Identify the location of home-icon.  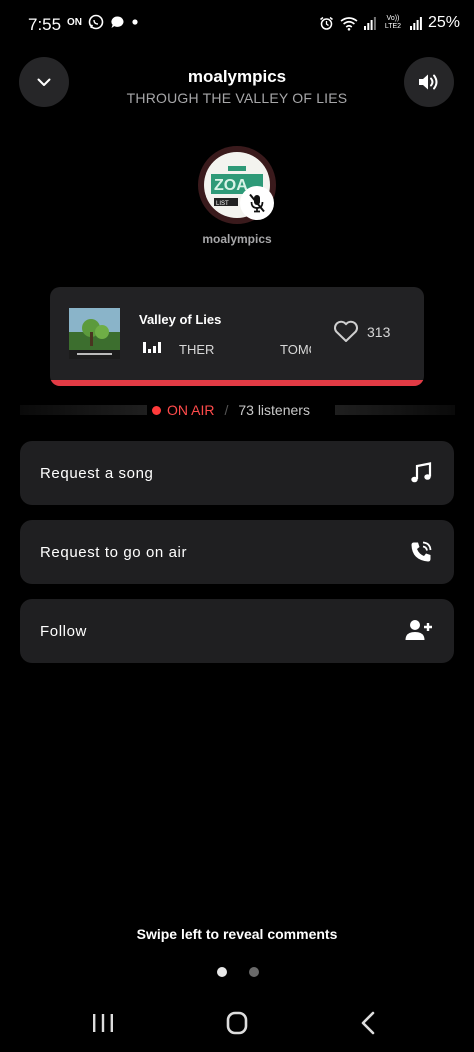
(237, 1023).